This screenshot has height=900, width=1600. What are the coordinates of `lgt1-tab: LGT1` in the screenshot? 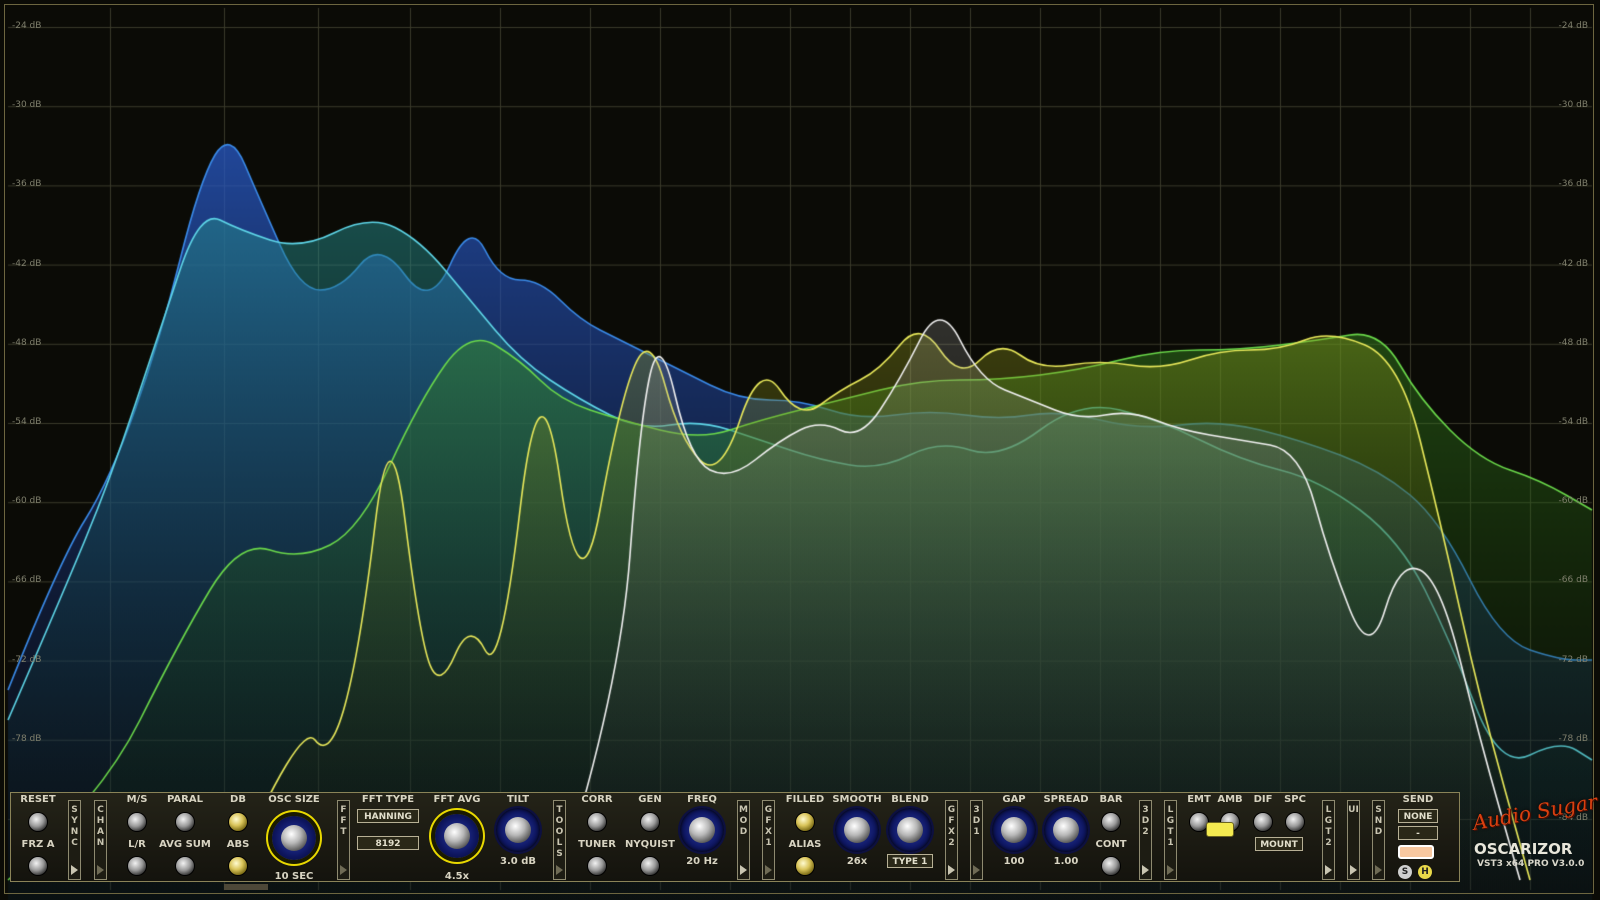 It's located at (1170, 840).